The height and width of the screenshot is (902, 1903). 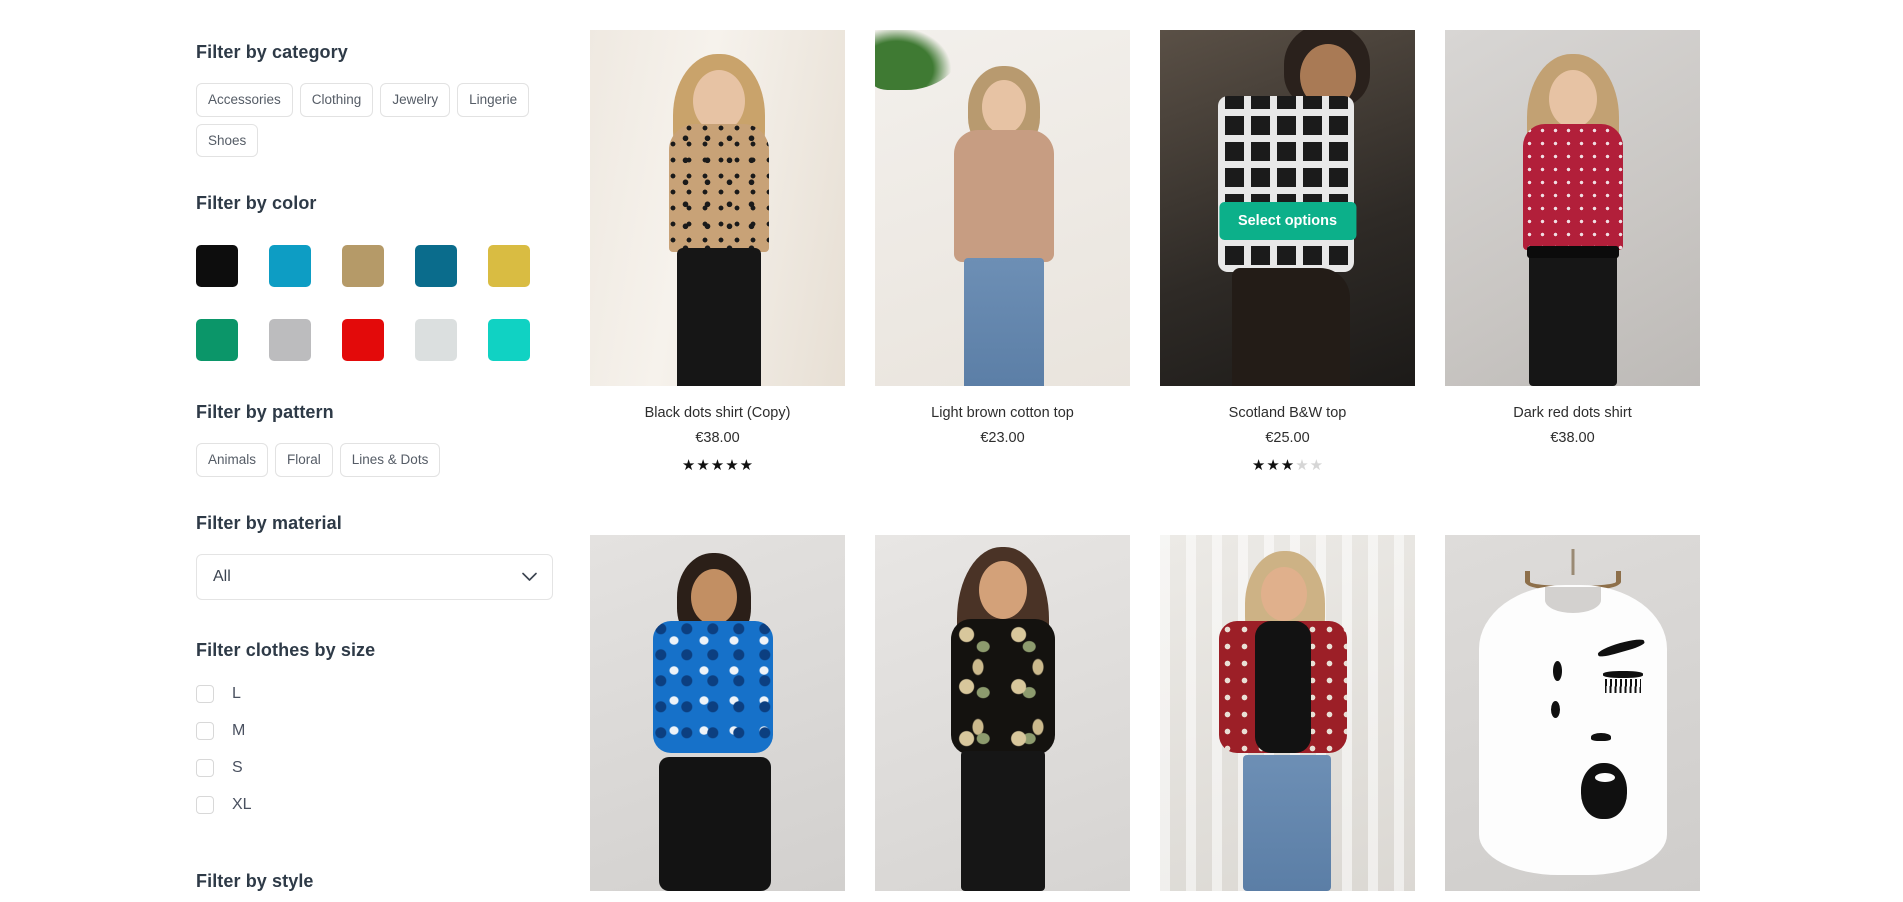 I want to click on color-swatch-light-grey, so click(x=436, y=340).